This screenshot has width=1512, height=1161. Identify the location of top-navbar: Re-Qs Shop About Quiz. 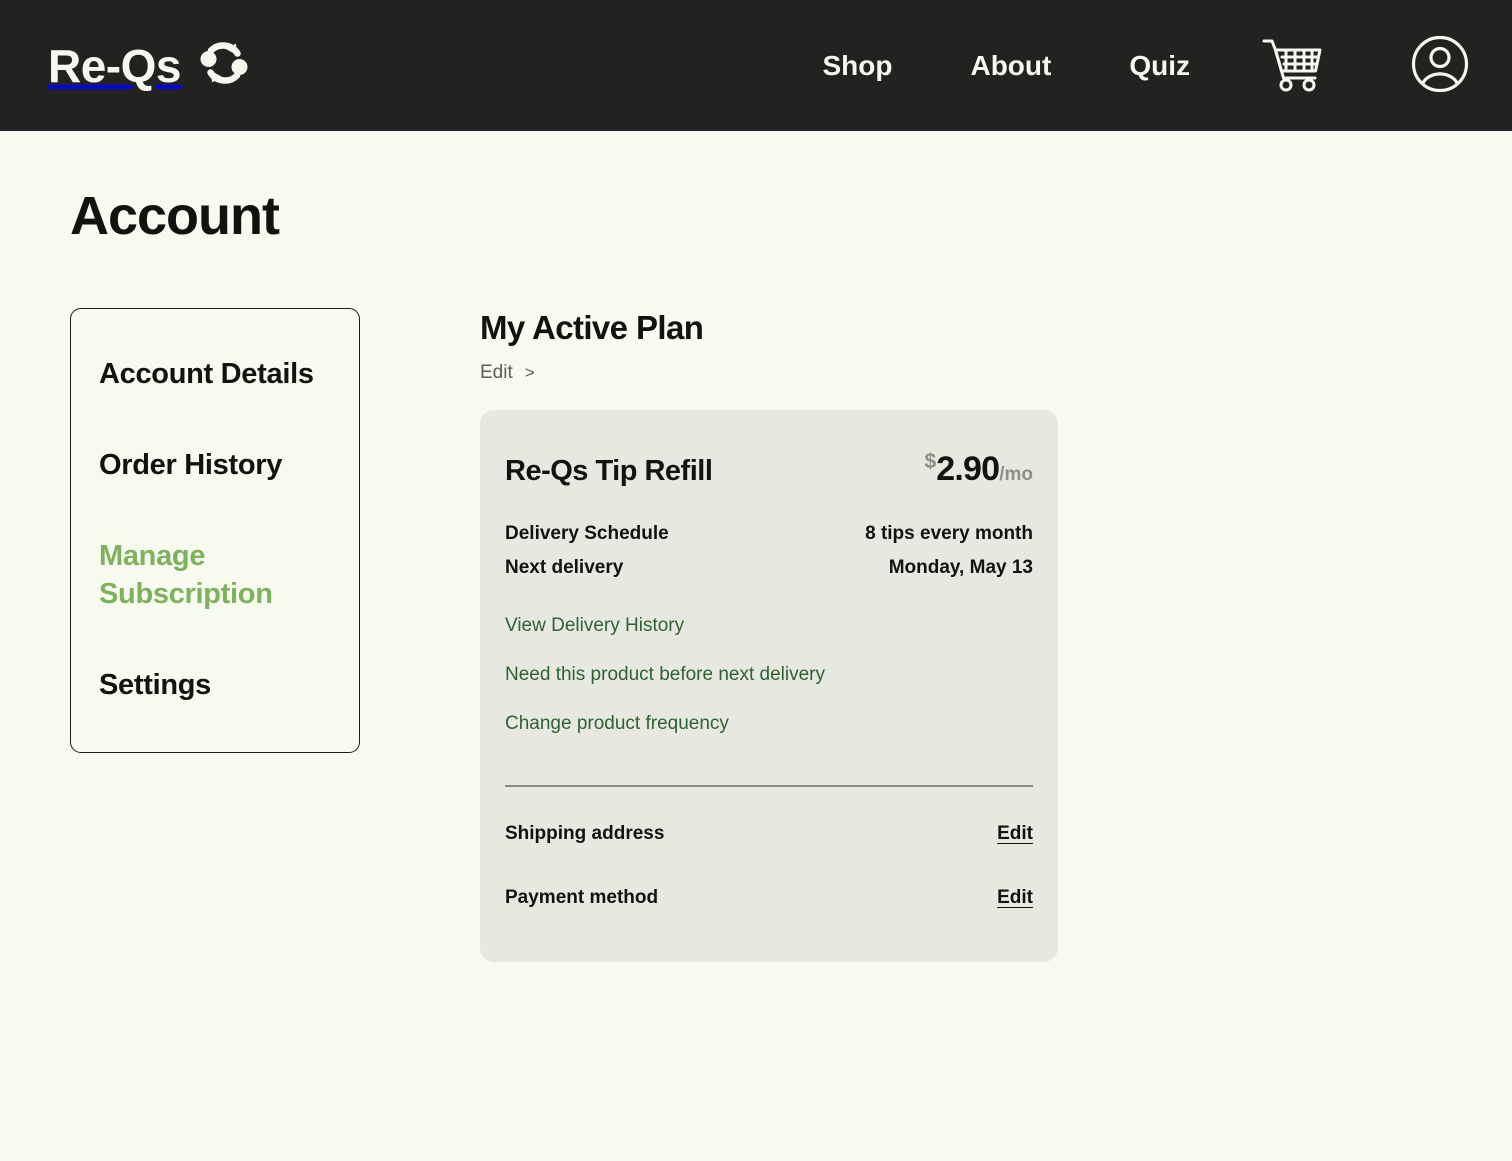
(756, 65).